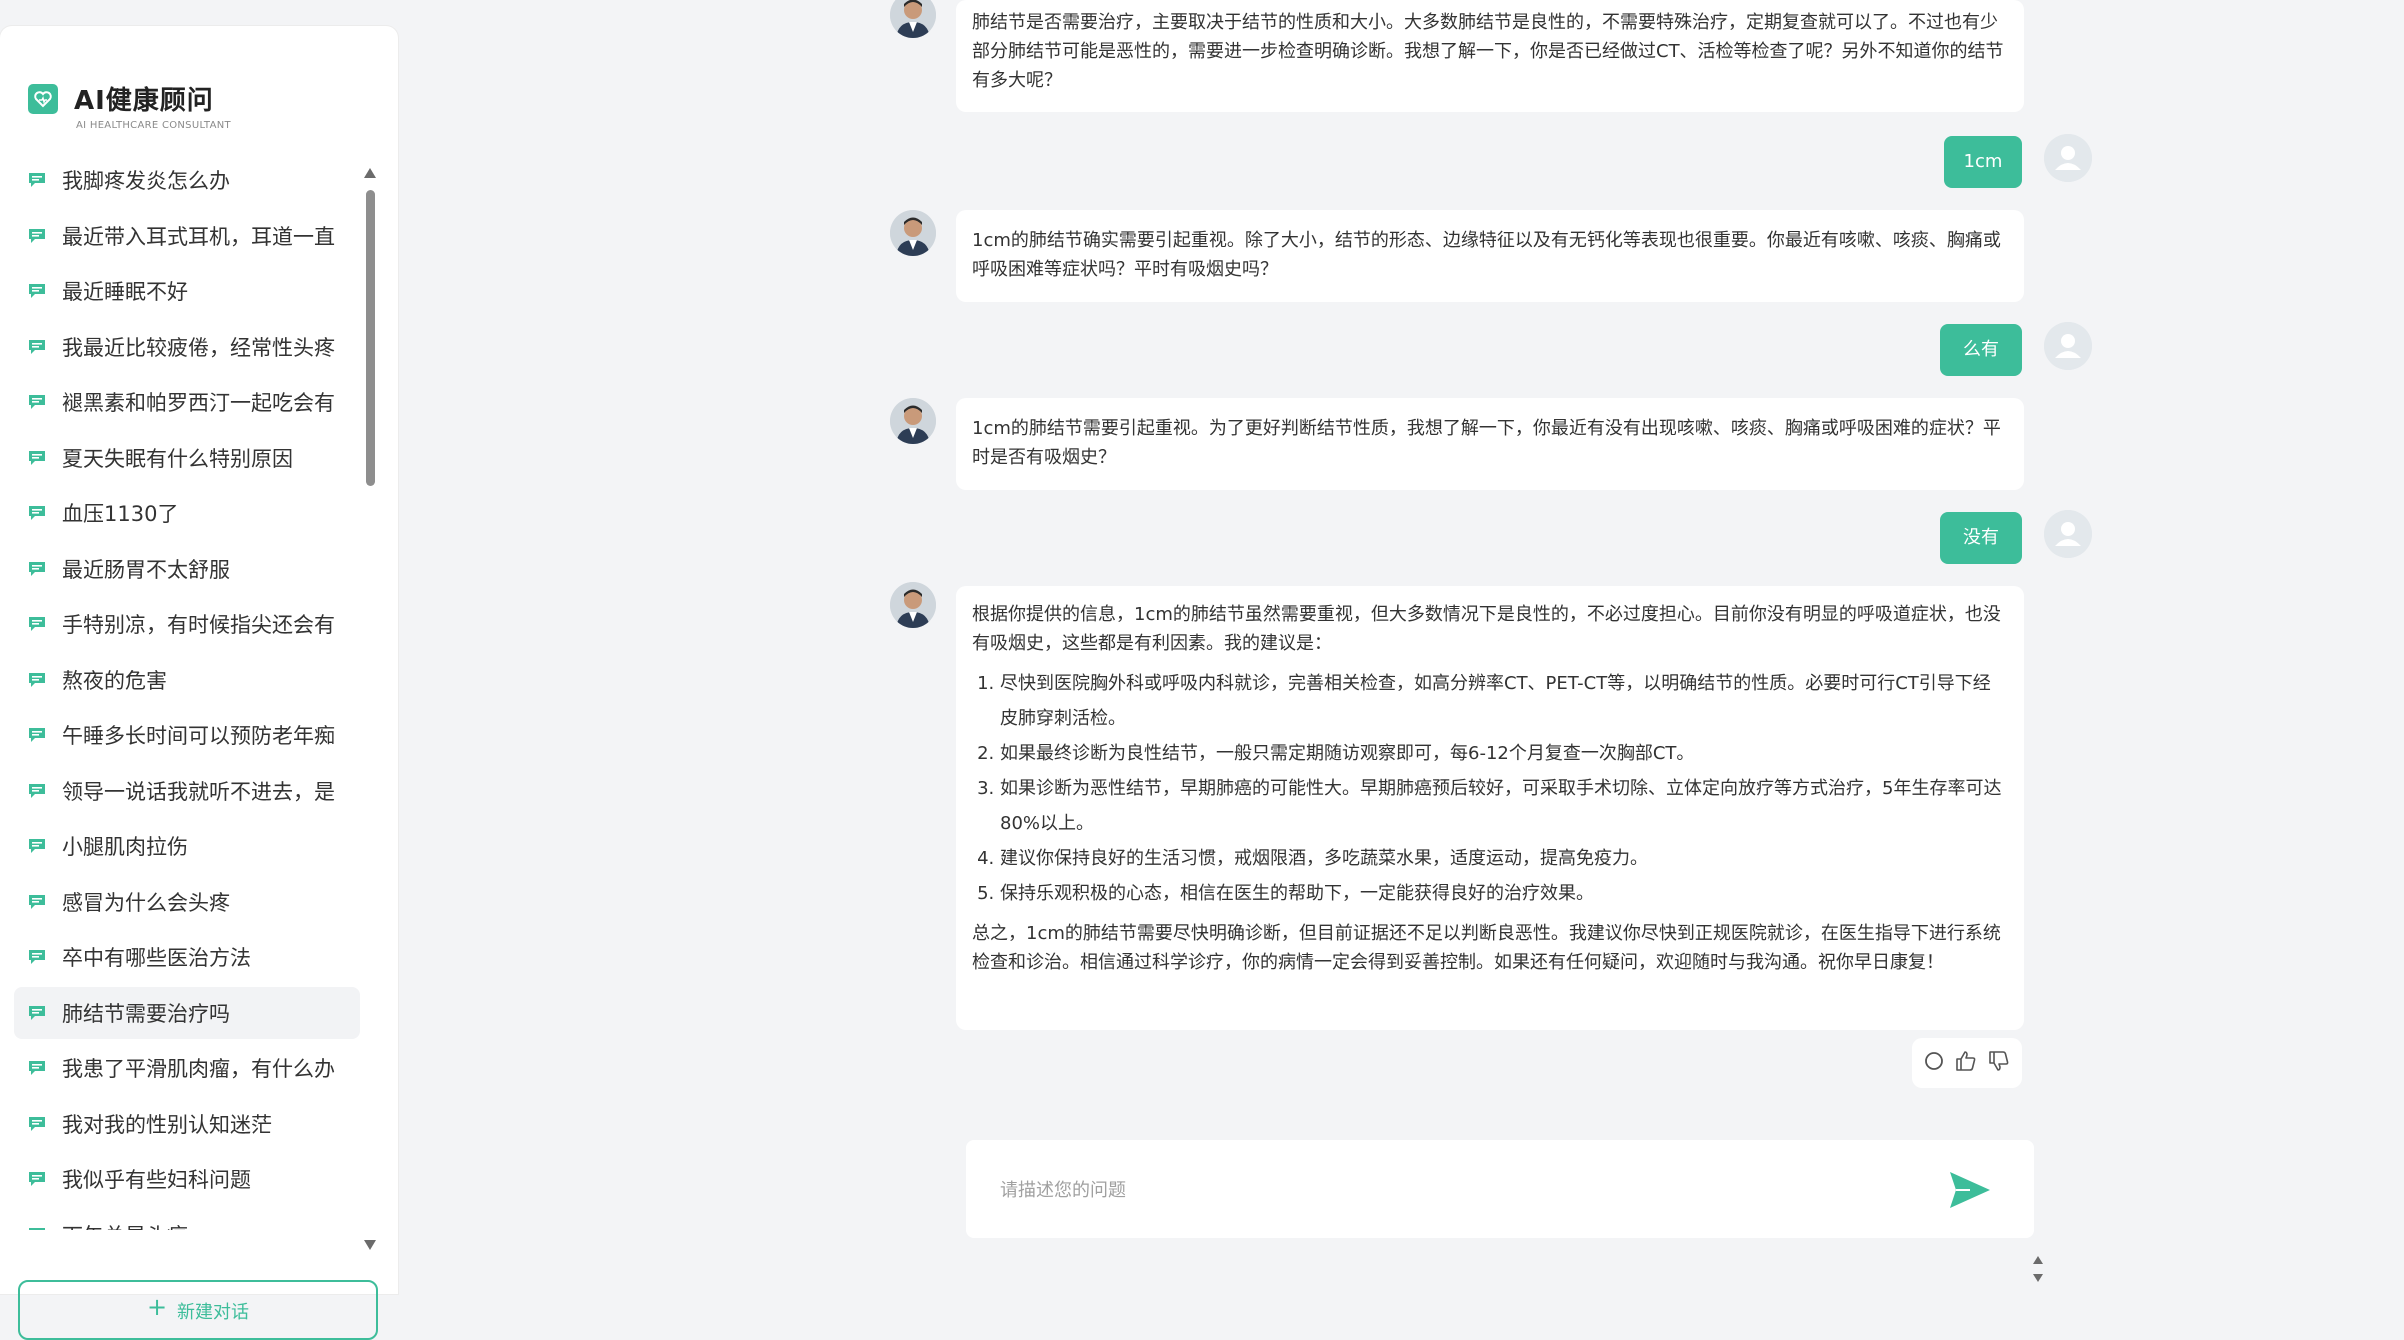  What do you see at coordinates (213, 1312) in the screenshot?
I see `new-chat-label: 新建对话` at bounding box center [213, 1312].